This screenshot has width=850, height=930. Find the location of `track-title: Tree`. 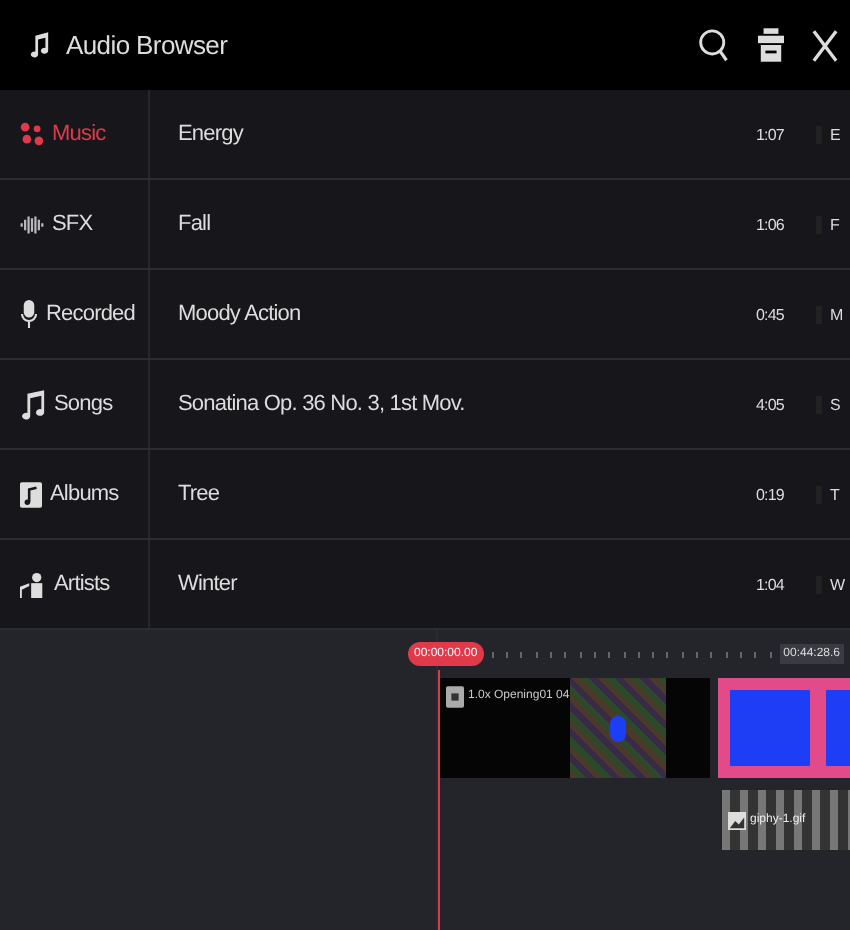

track-title: Tree is located at coordinates (199, 494).